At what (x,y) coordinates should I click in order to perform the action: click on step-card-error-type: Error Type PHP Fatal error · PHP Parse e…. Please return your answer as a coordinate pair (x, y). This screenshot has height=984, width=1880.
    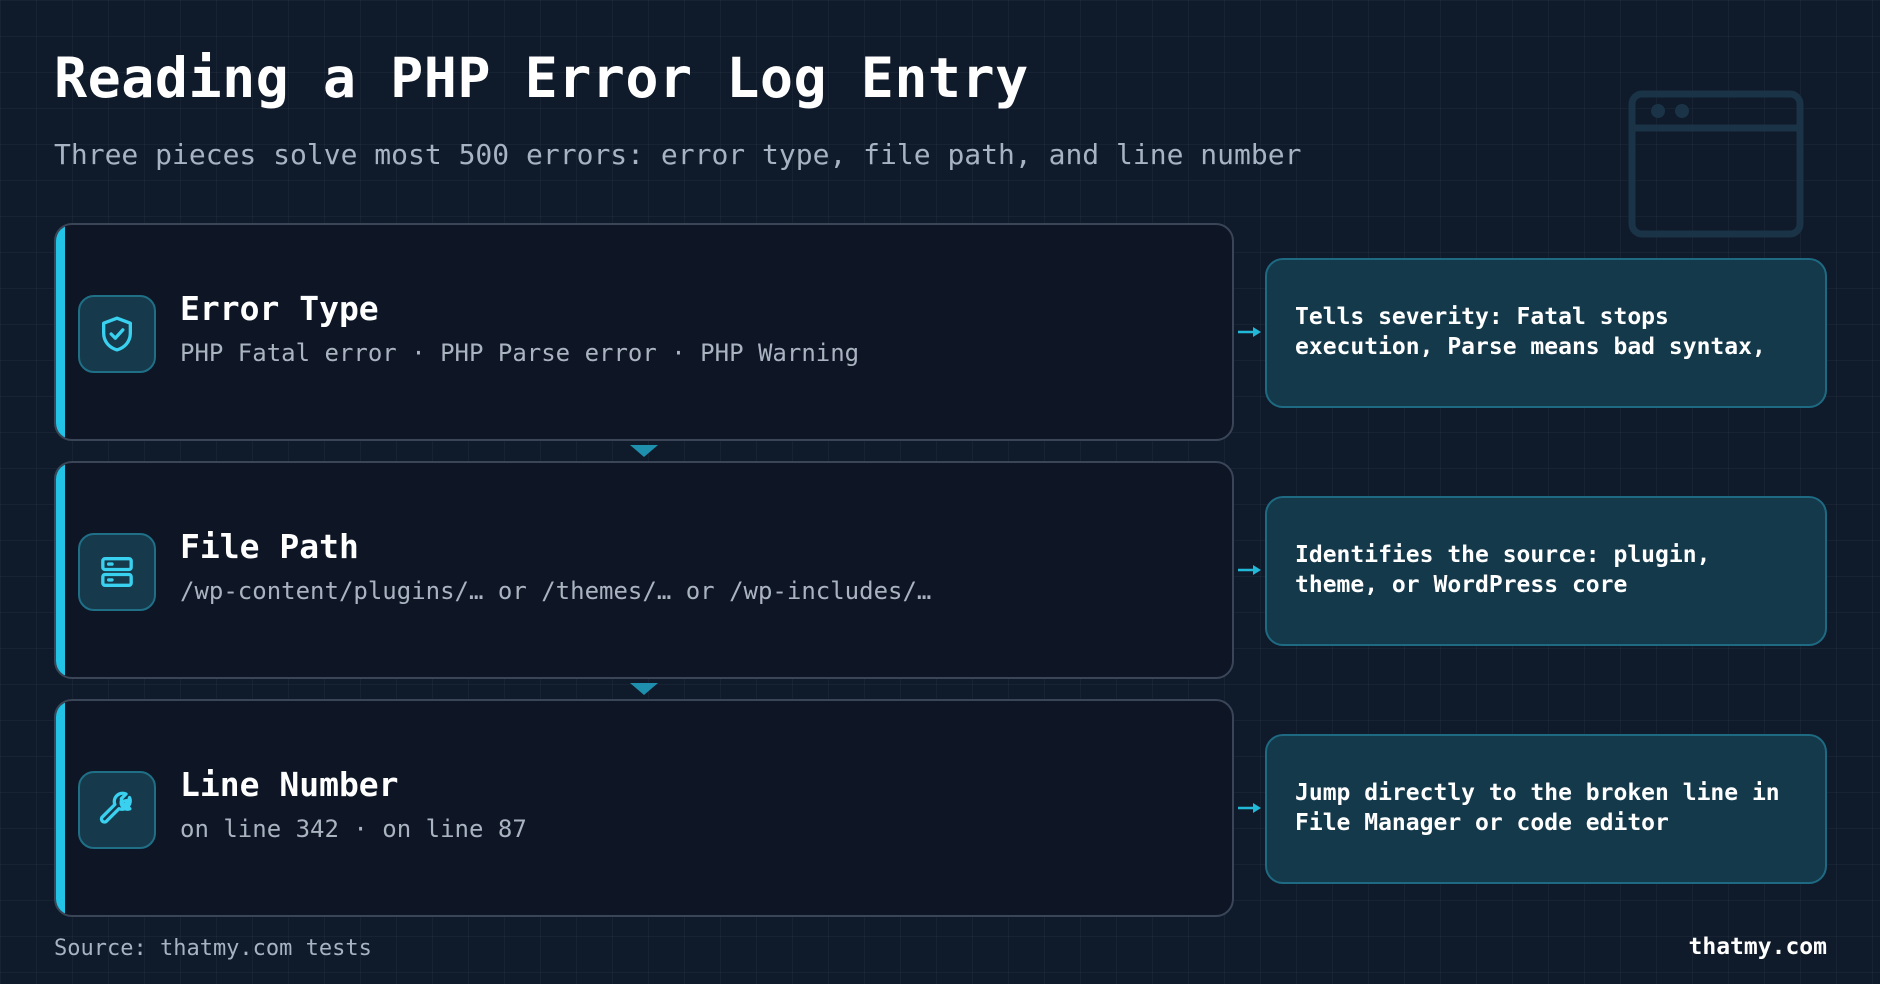
    Looking at the image, I should click on (644, 332).